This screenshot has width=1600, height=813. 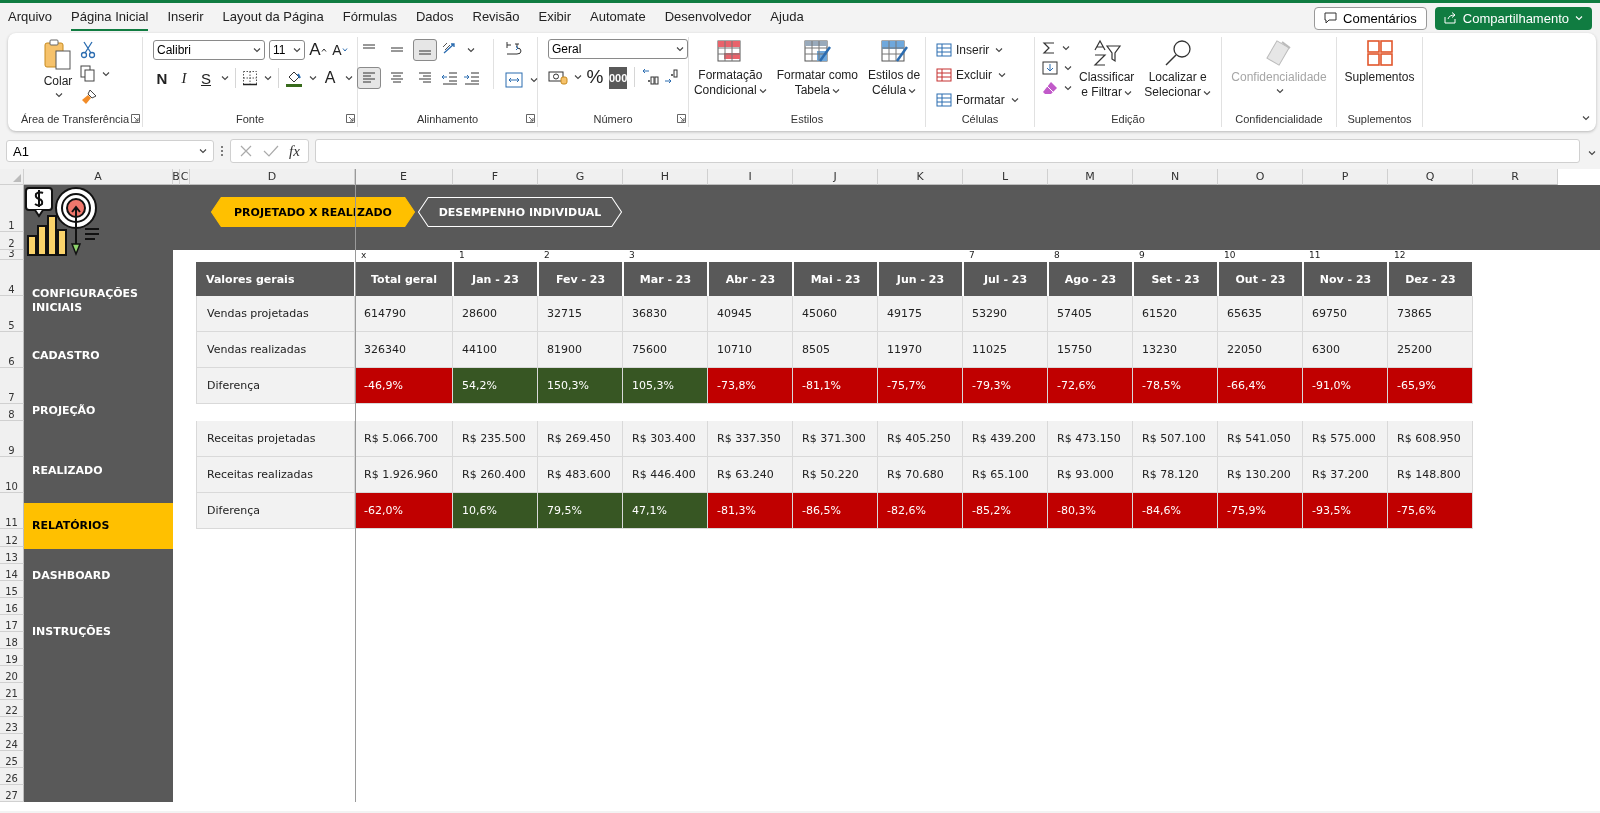 I want to click on row-header: 10, so click(x=12, y=475).